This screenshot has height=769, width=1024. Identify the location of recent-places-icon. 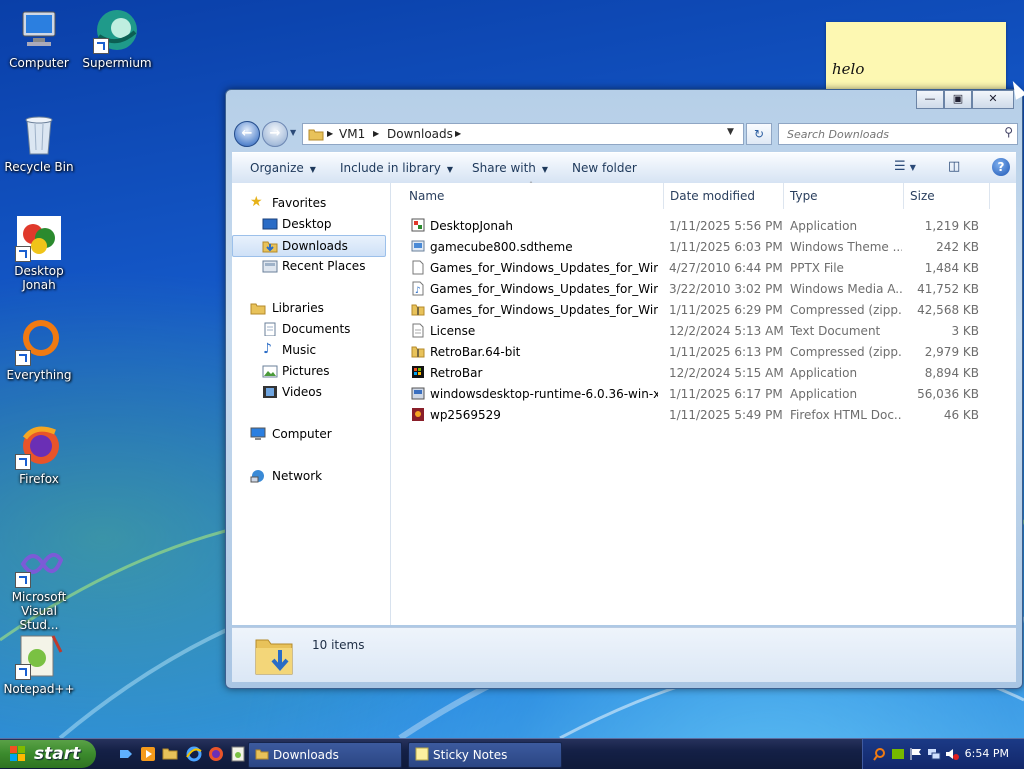
(270, 266).